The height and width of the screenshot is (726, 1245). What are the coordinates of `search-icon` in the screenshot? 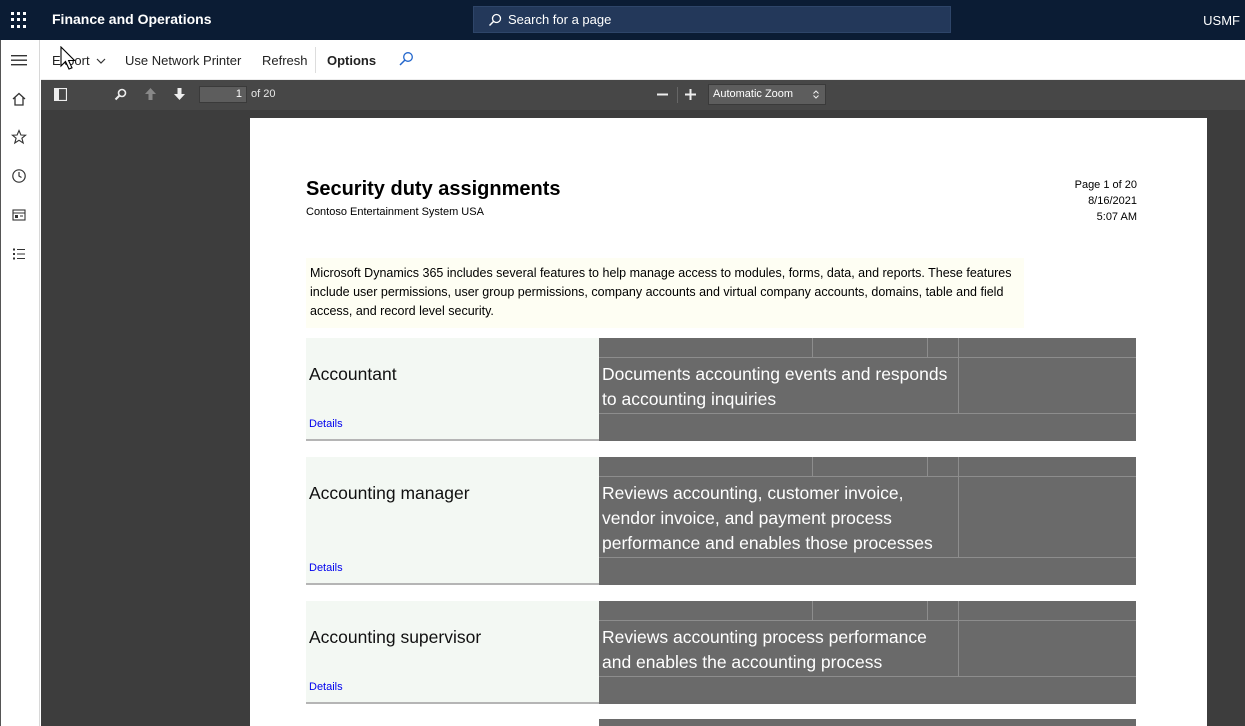 It's located at (495, 19).